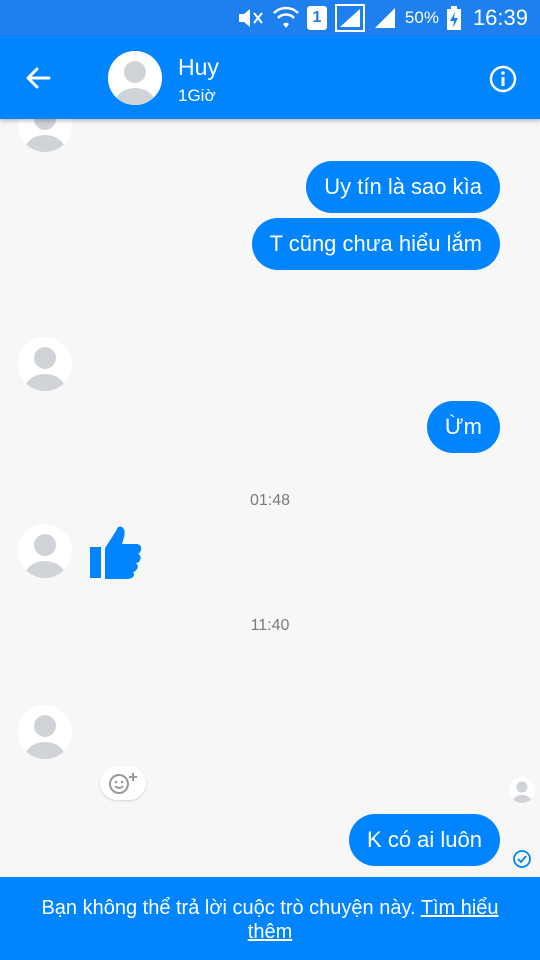 The height and width of the screenshot is (960, 540). I want to click on signal-icon, so click(349, 18).